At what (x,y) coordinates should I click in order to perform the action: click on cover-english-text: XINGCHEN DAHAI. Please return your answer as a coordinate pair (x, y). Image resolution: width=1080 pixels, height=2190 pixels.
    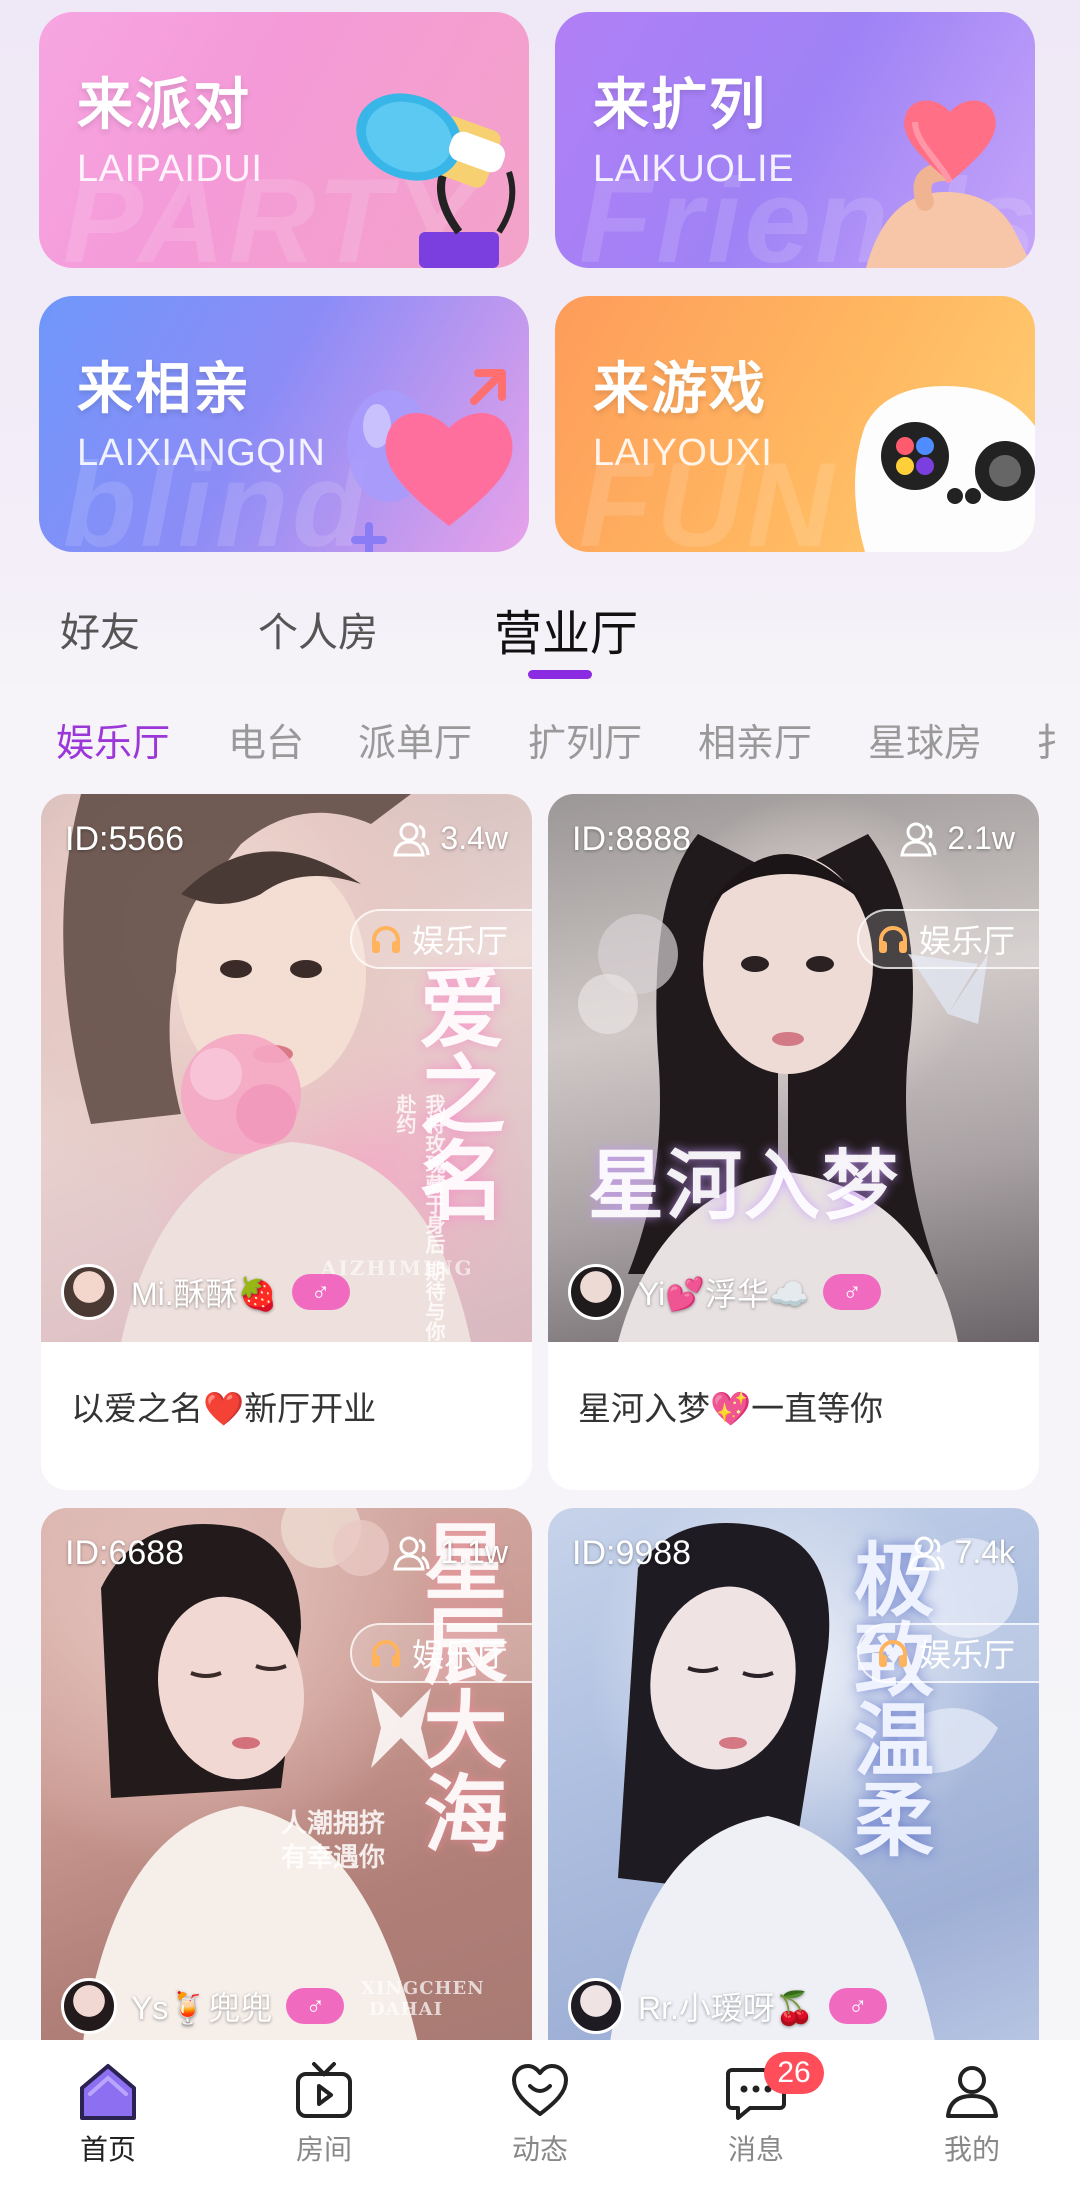
    Looking at the image, I should click on (423, 1999).